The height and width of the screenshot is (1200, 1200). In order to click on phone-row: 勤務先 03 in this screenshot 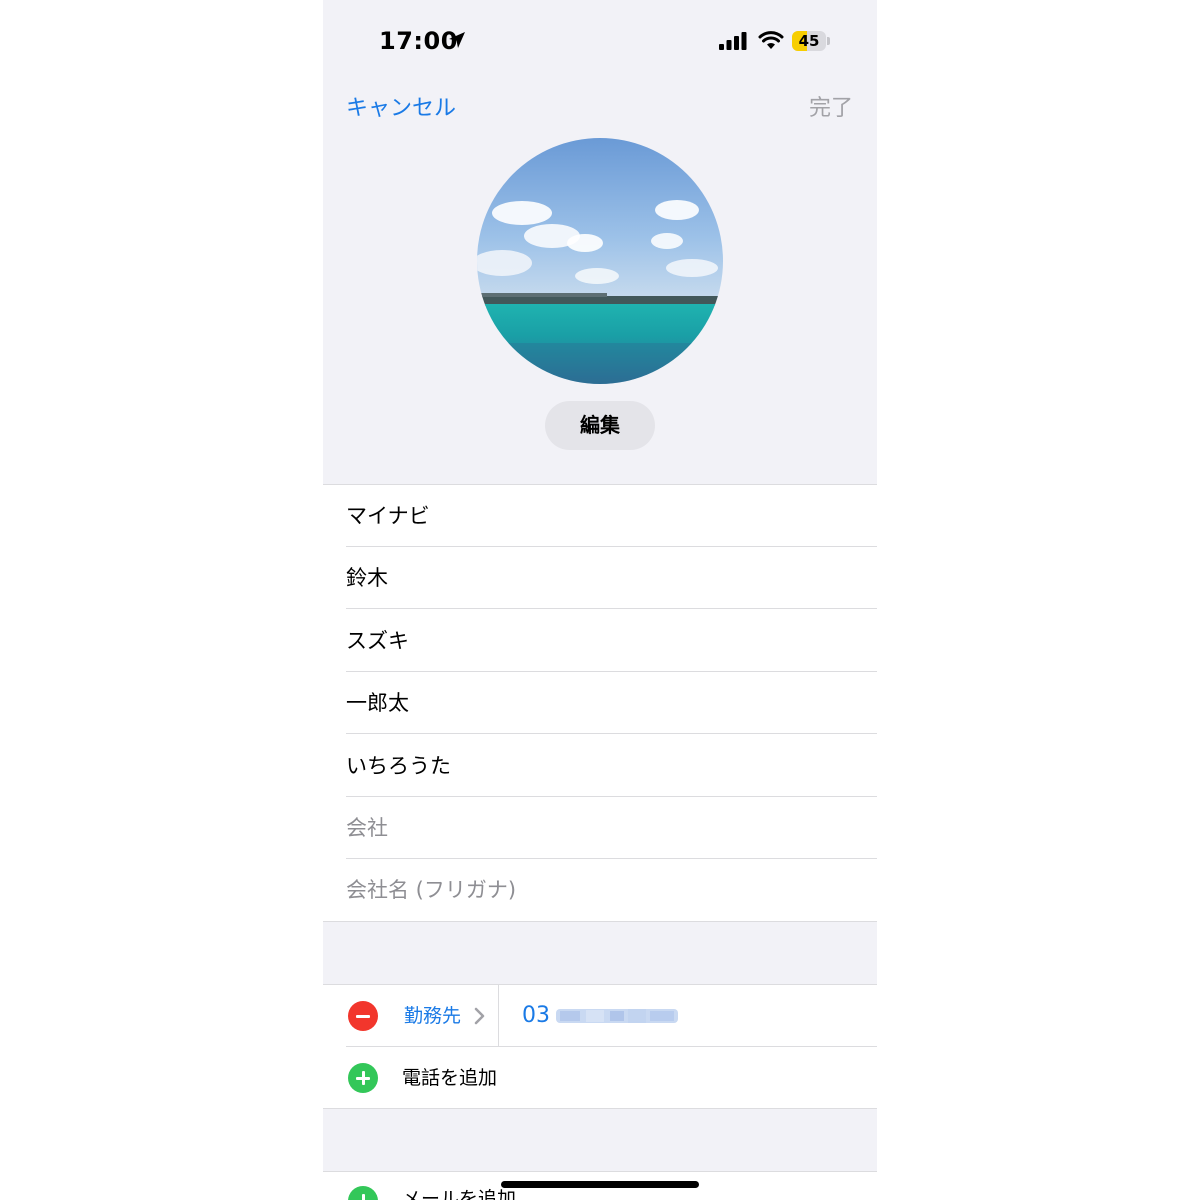, I will do `click(600, 1016)`.